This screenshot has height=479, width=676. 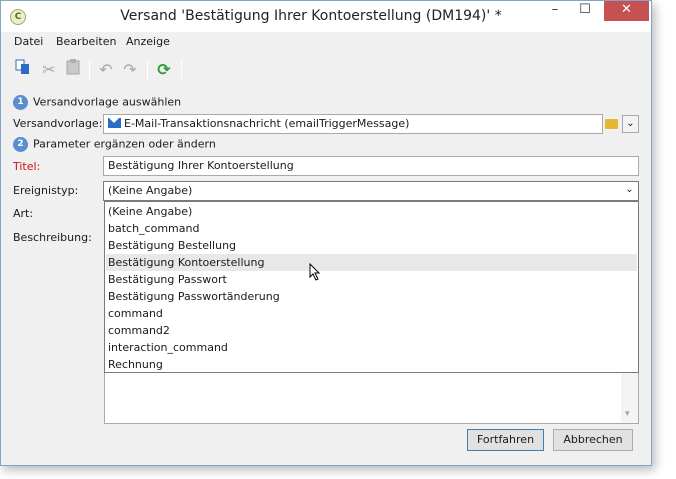 I want to click on dropdown-option: Bestätigung Passwortänderung, so click(x=371, y=296).